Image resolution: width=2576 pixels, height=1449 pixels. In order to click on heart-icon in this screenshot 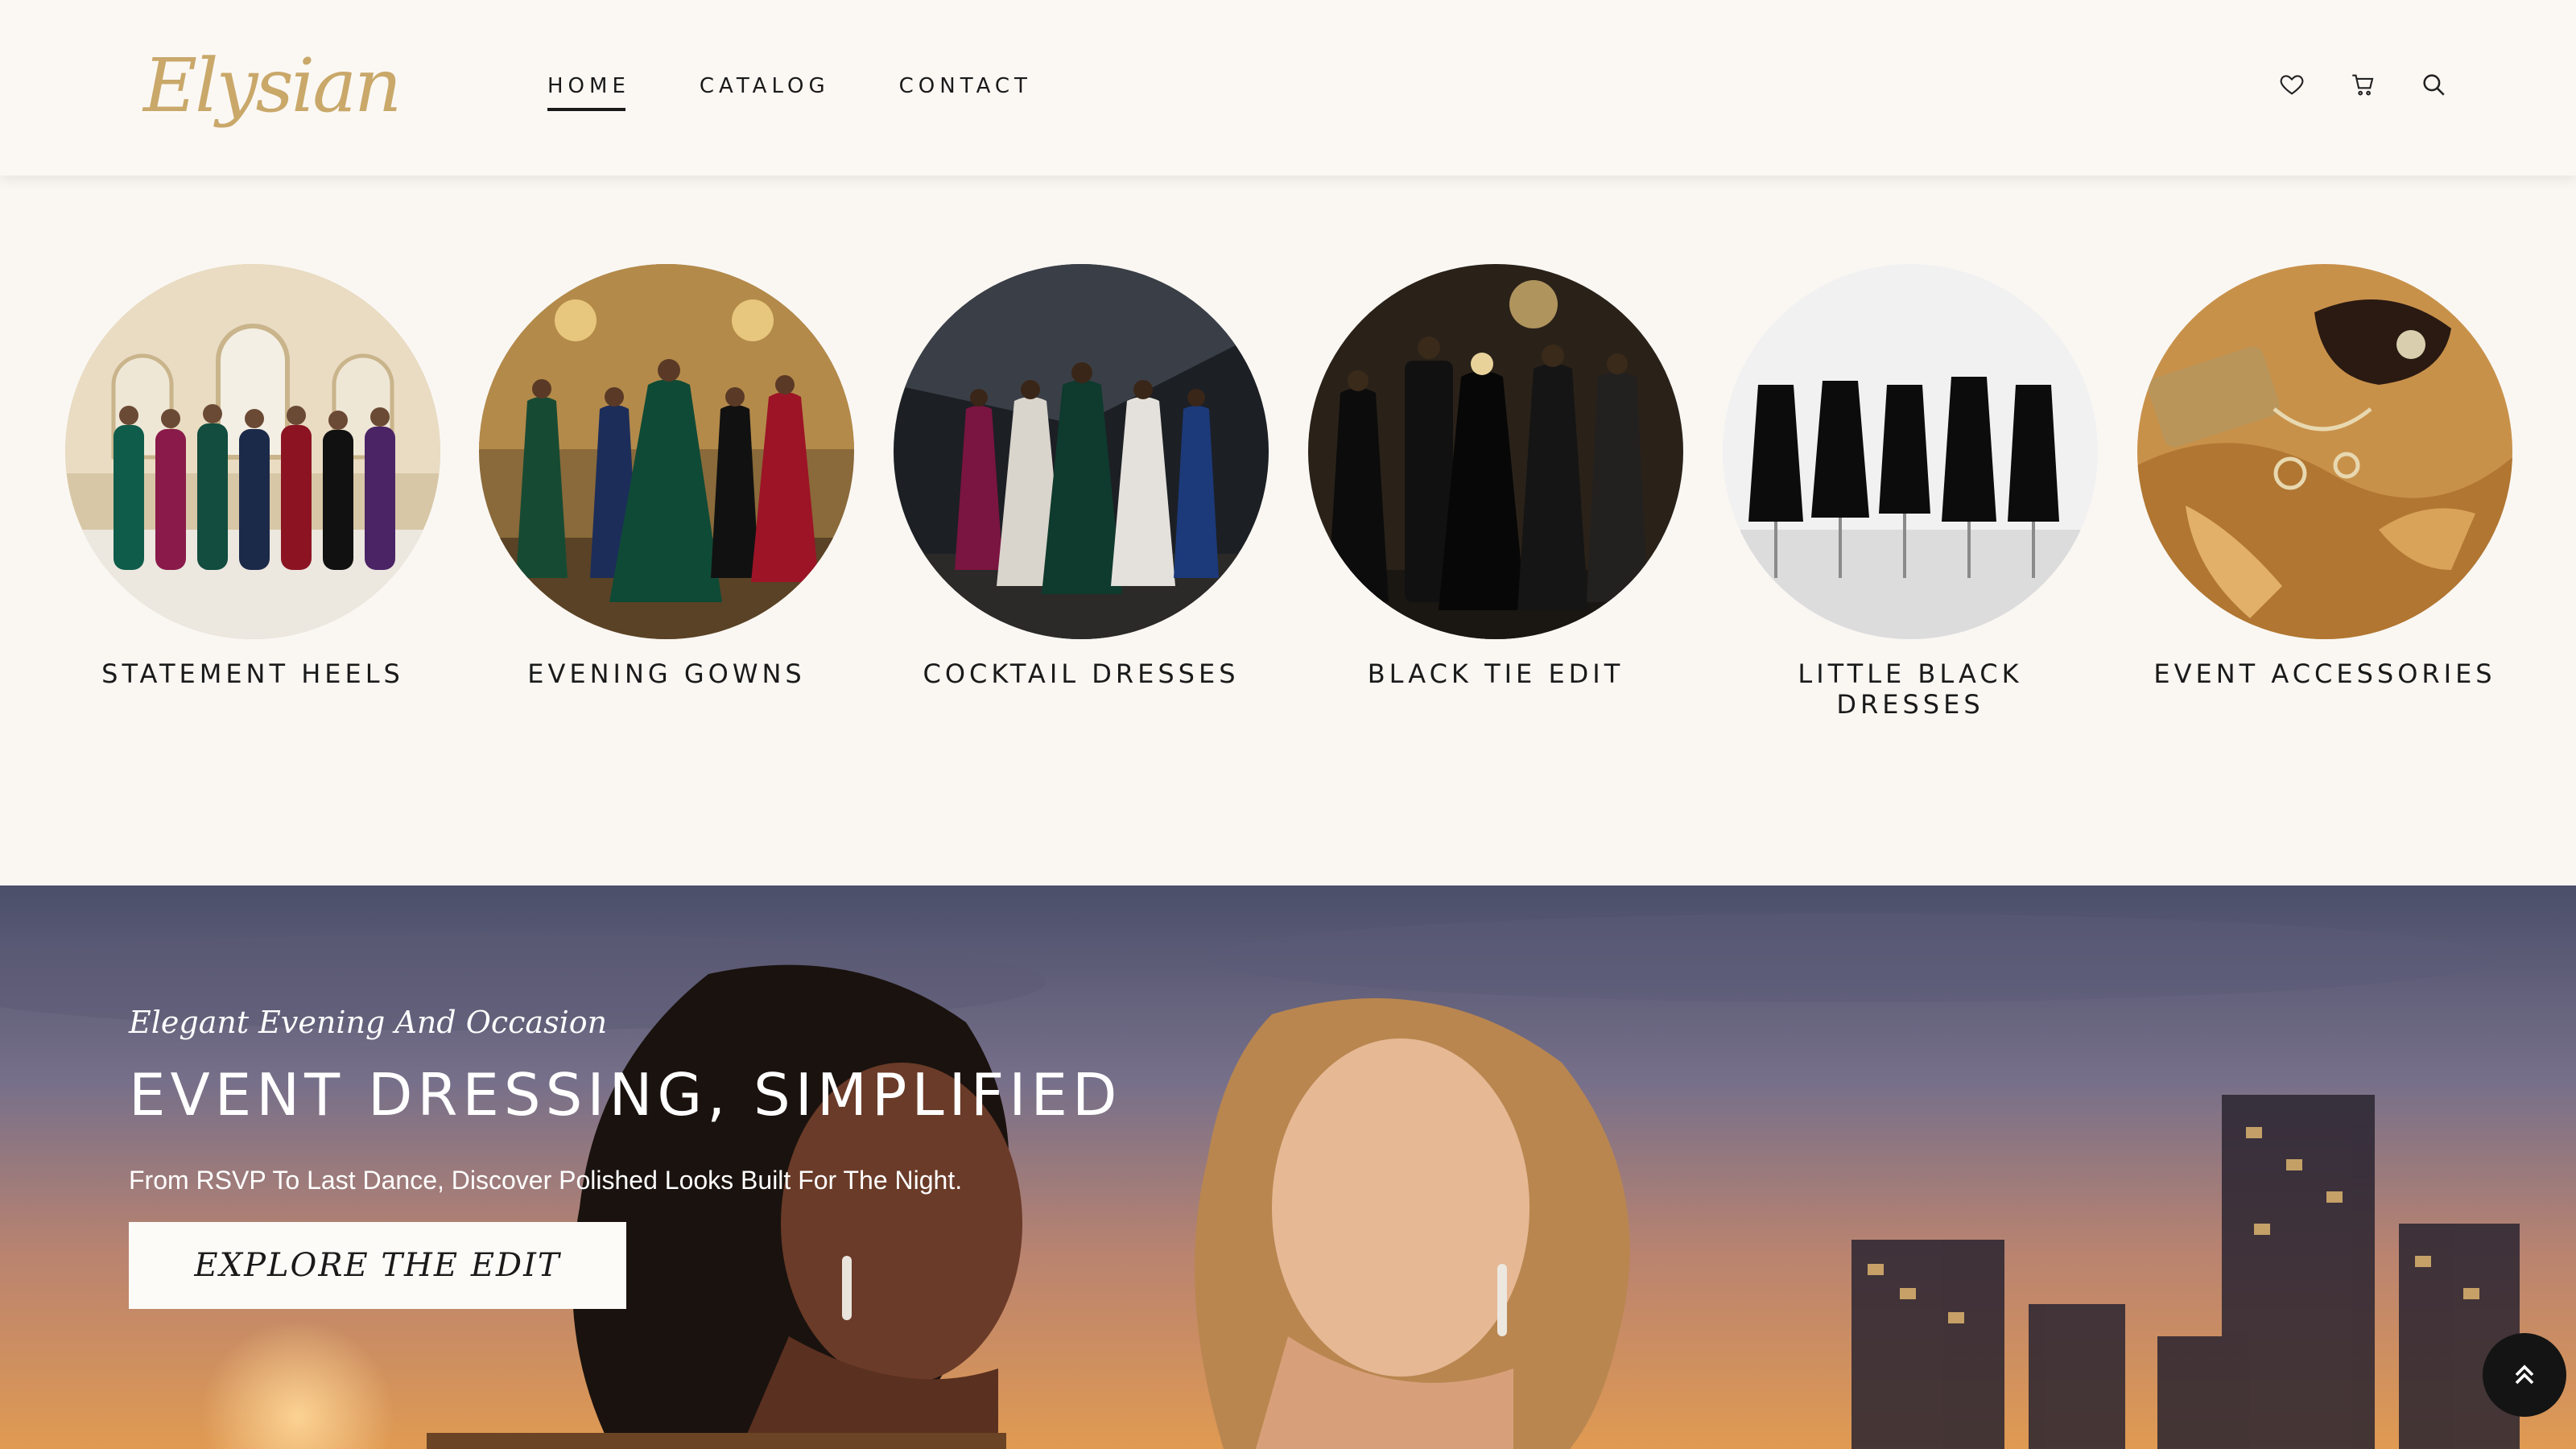, I will do `click(2292, 84)`.